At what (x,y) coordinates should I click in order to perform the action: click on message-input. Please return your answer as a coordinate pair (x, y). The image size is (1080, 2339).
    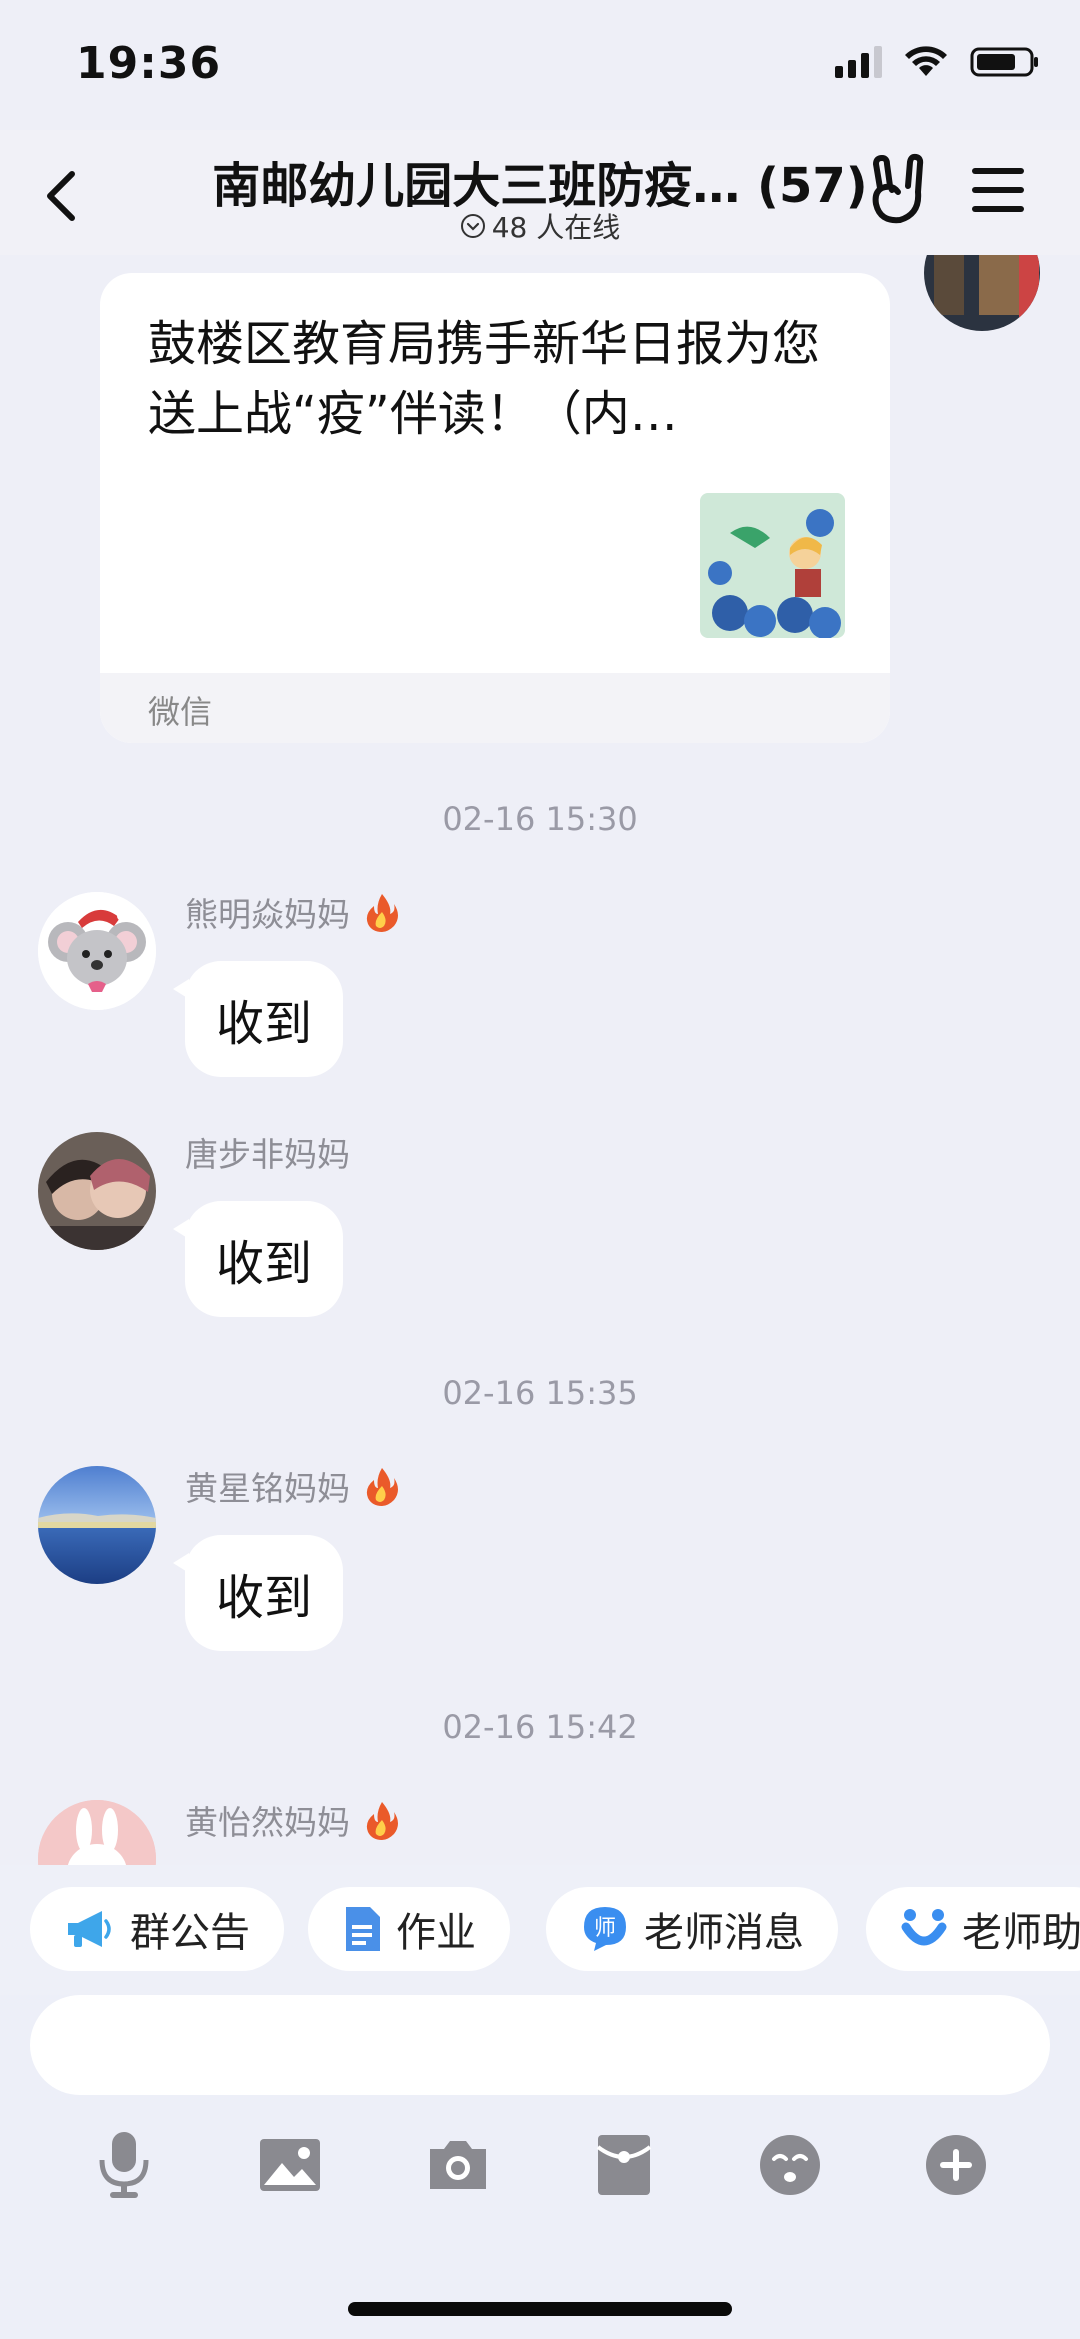
    Looking at the image, I should click on (540, 2045).